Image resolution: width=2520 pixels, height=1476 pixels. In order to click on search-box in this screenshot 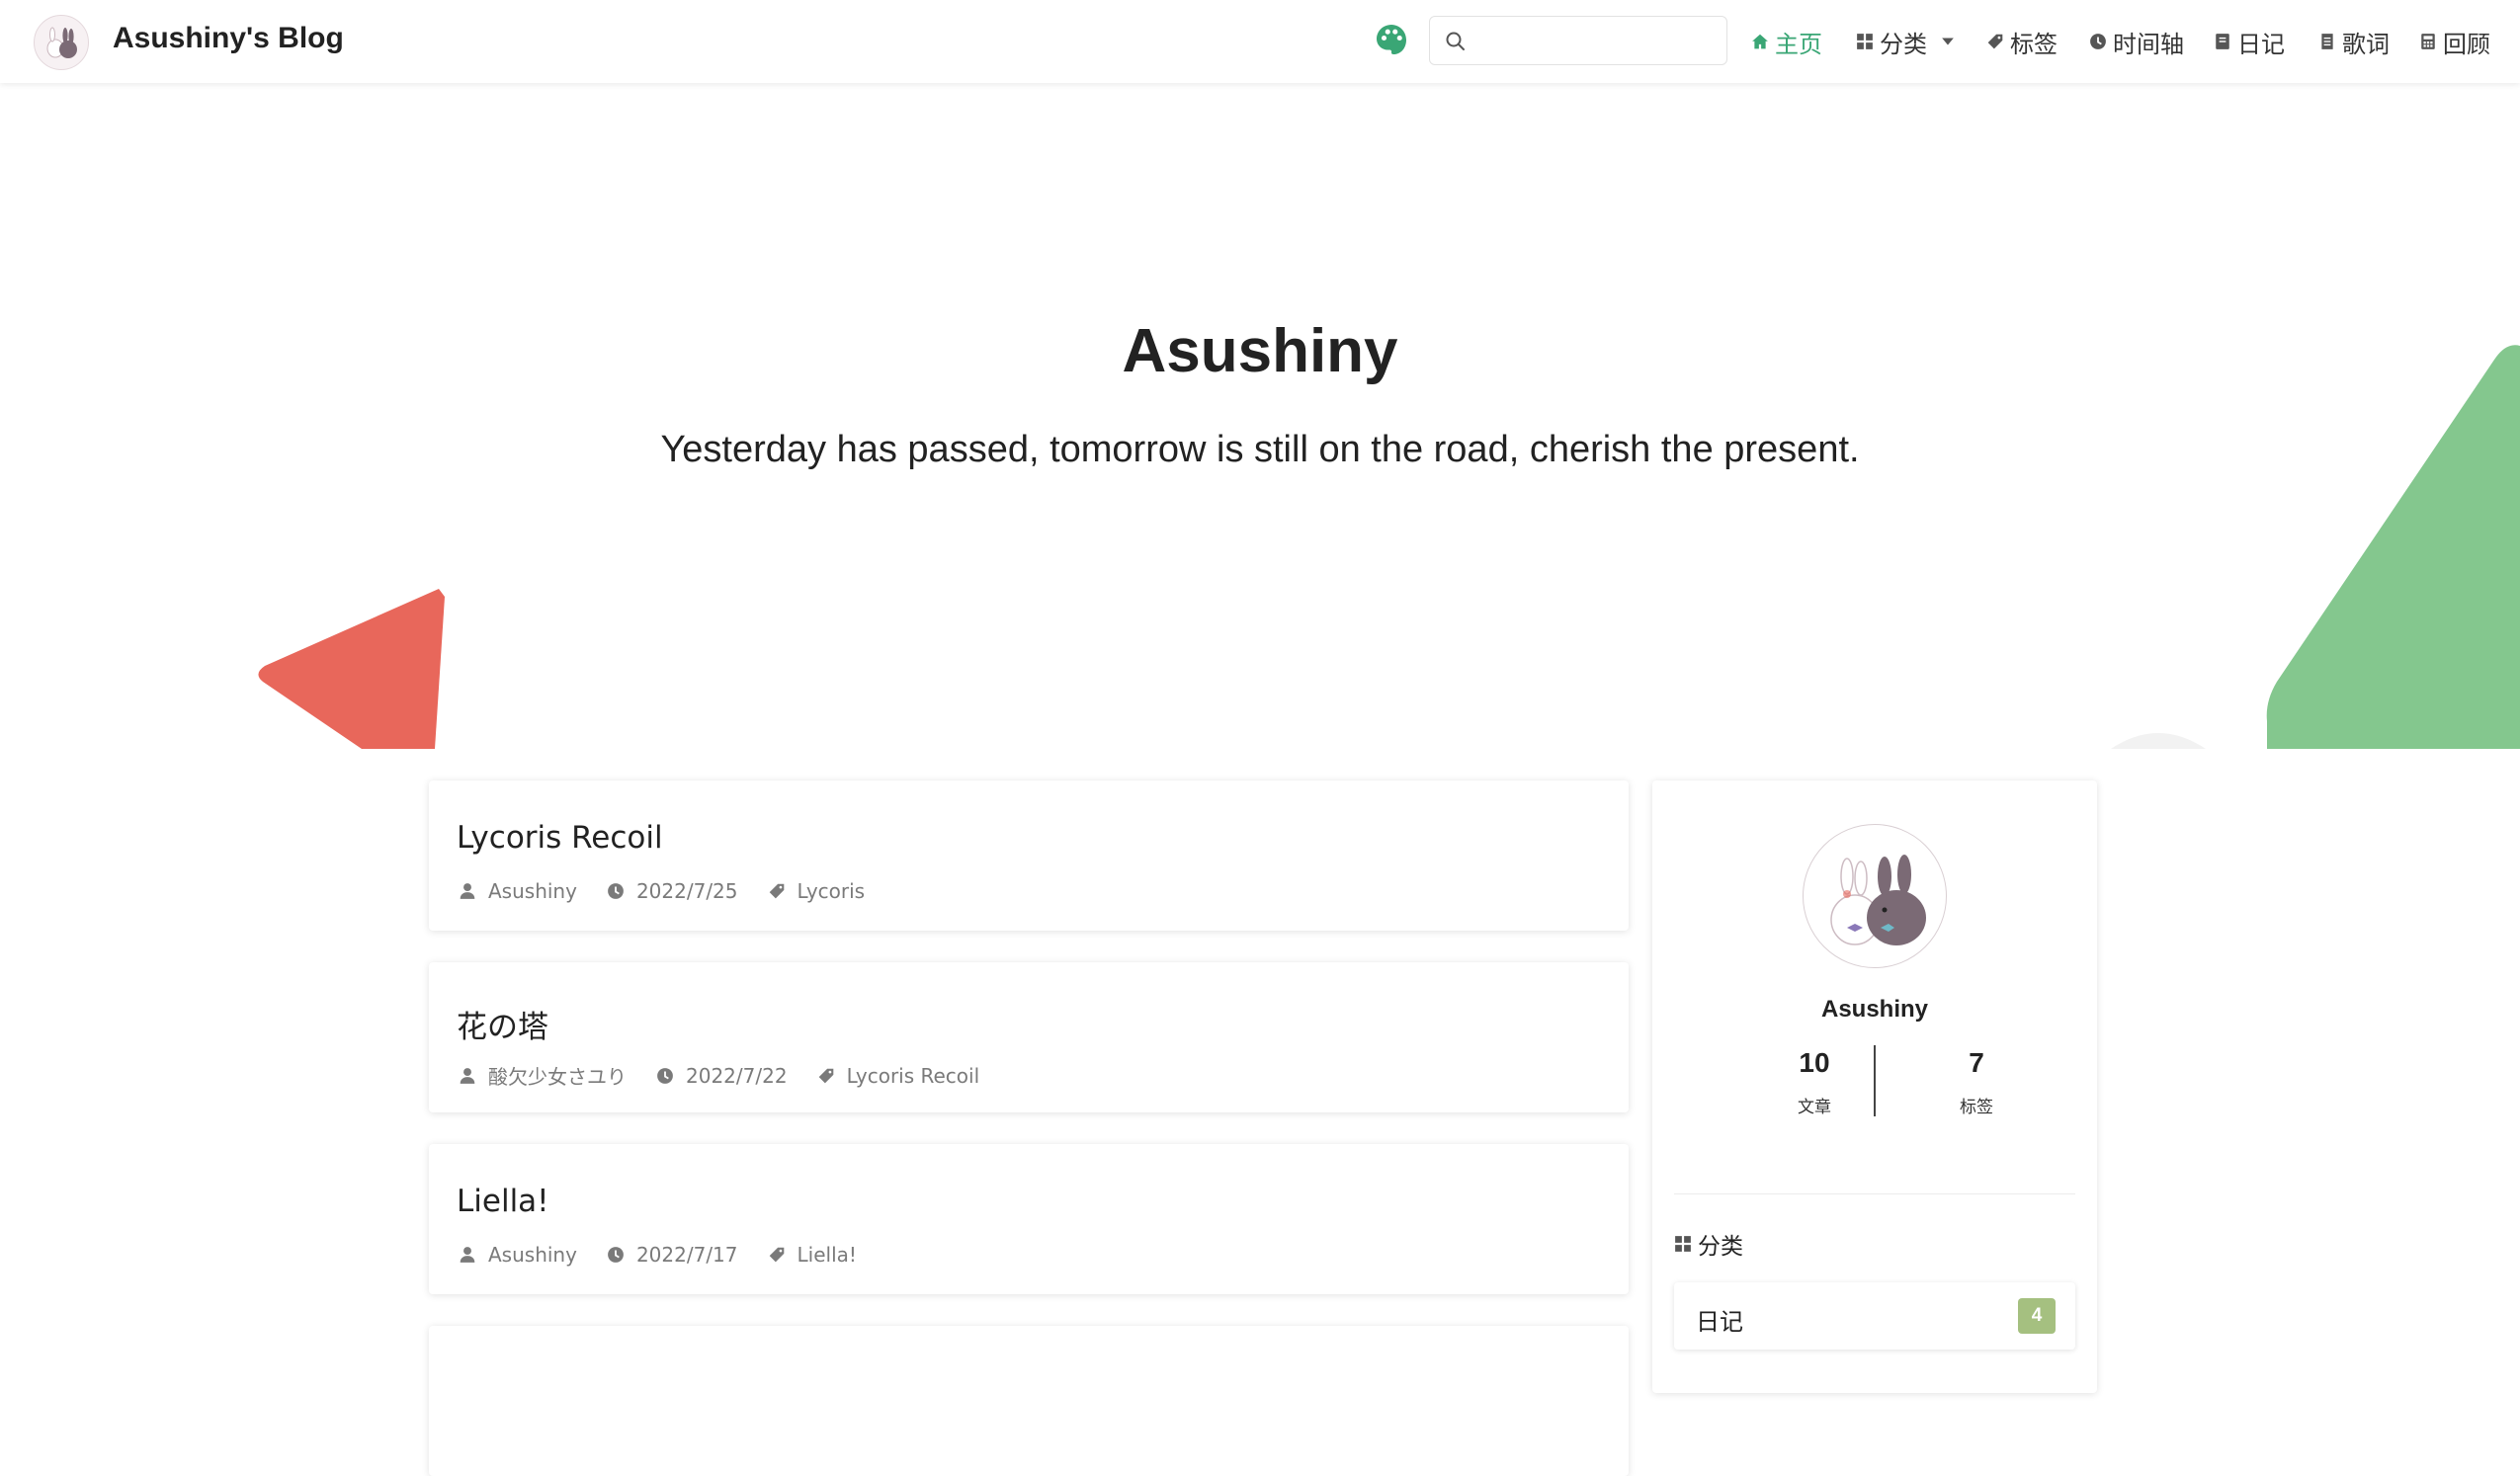, I will do `click(1578, 40)`.